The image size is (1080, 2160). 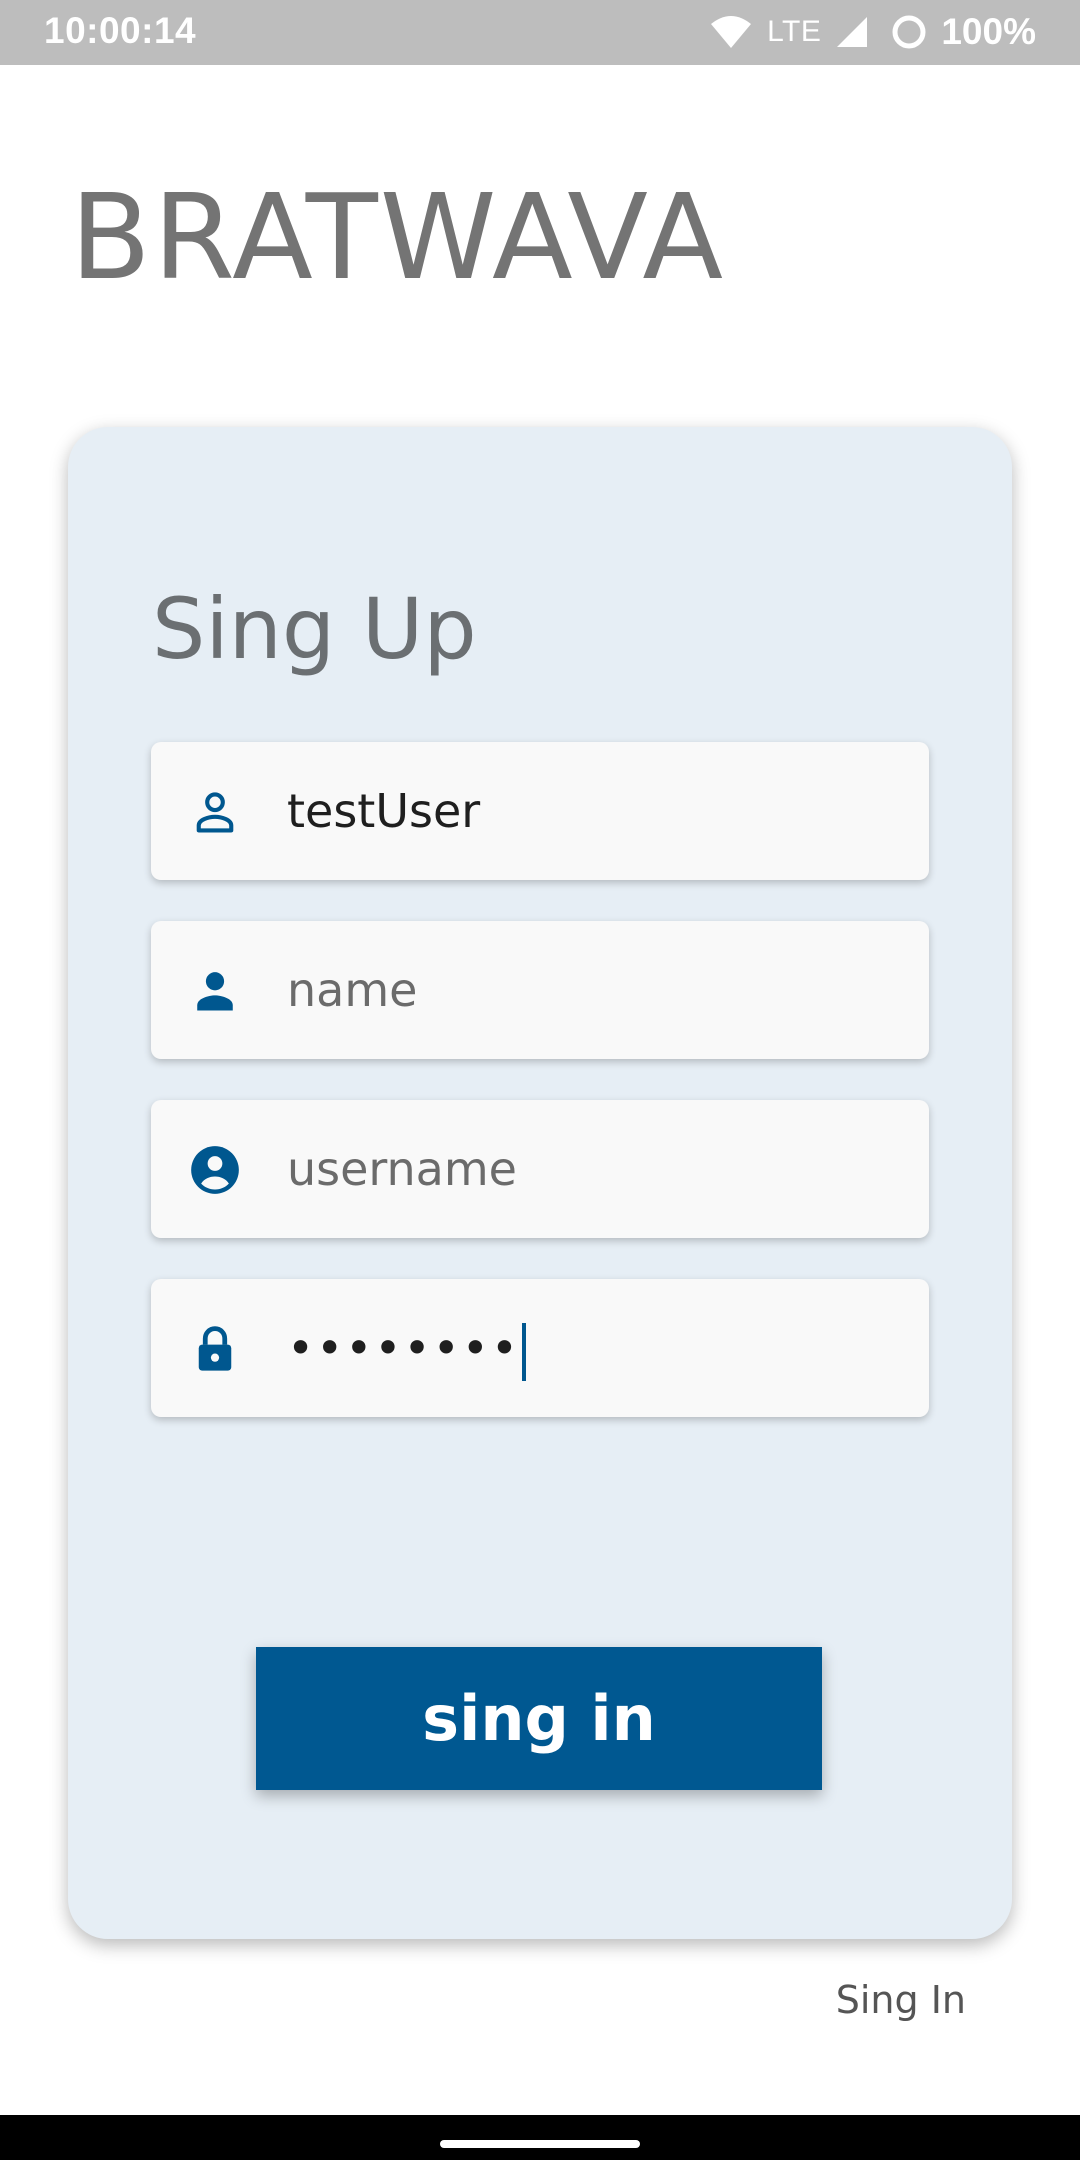 What do you see at coordinates (539, 1718) in the screenshot?
I see `sing-in-button: sing in` at bounding box center [539, 1718].